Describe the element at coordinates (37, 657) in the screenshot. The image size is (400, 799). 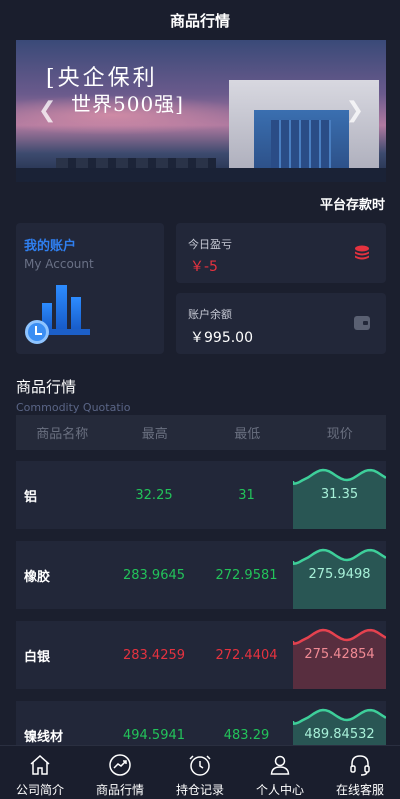
I see `commodity-name: 白银` at that location.